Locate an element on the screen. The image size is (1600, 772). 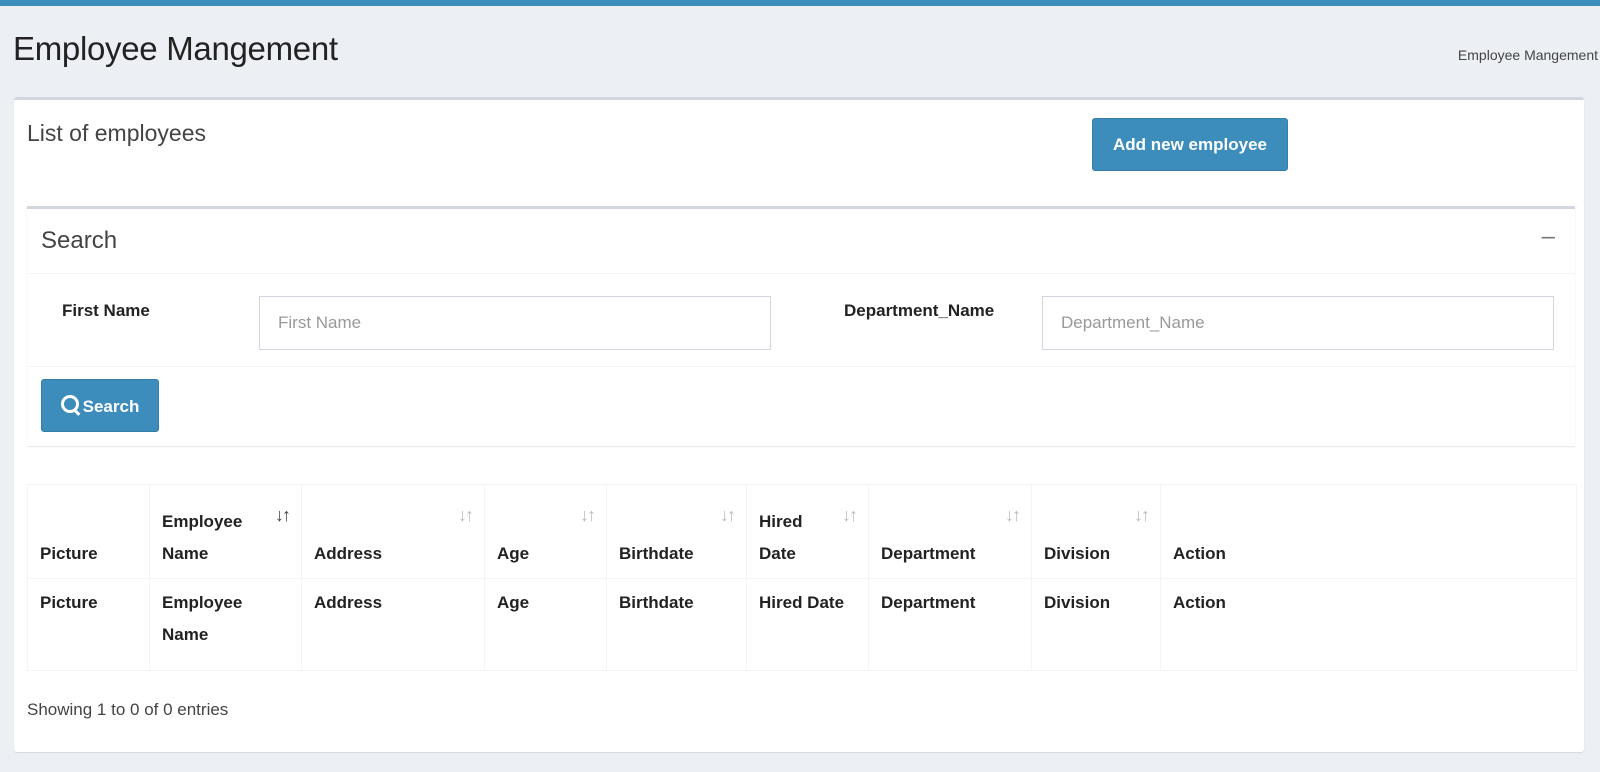
search-panel-title: Search is located at coordinates (79, 240).